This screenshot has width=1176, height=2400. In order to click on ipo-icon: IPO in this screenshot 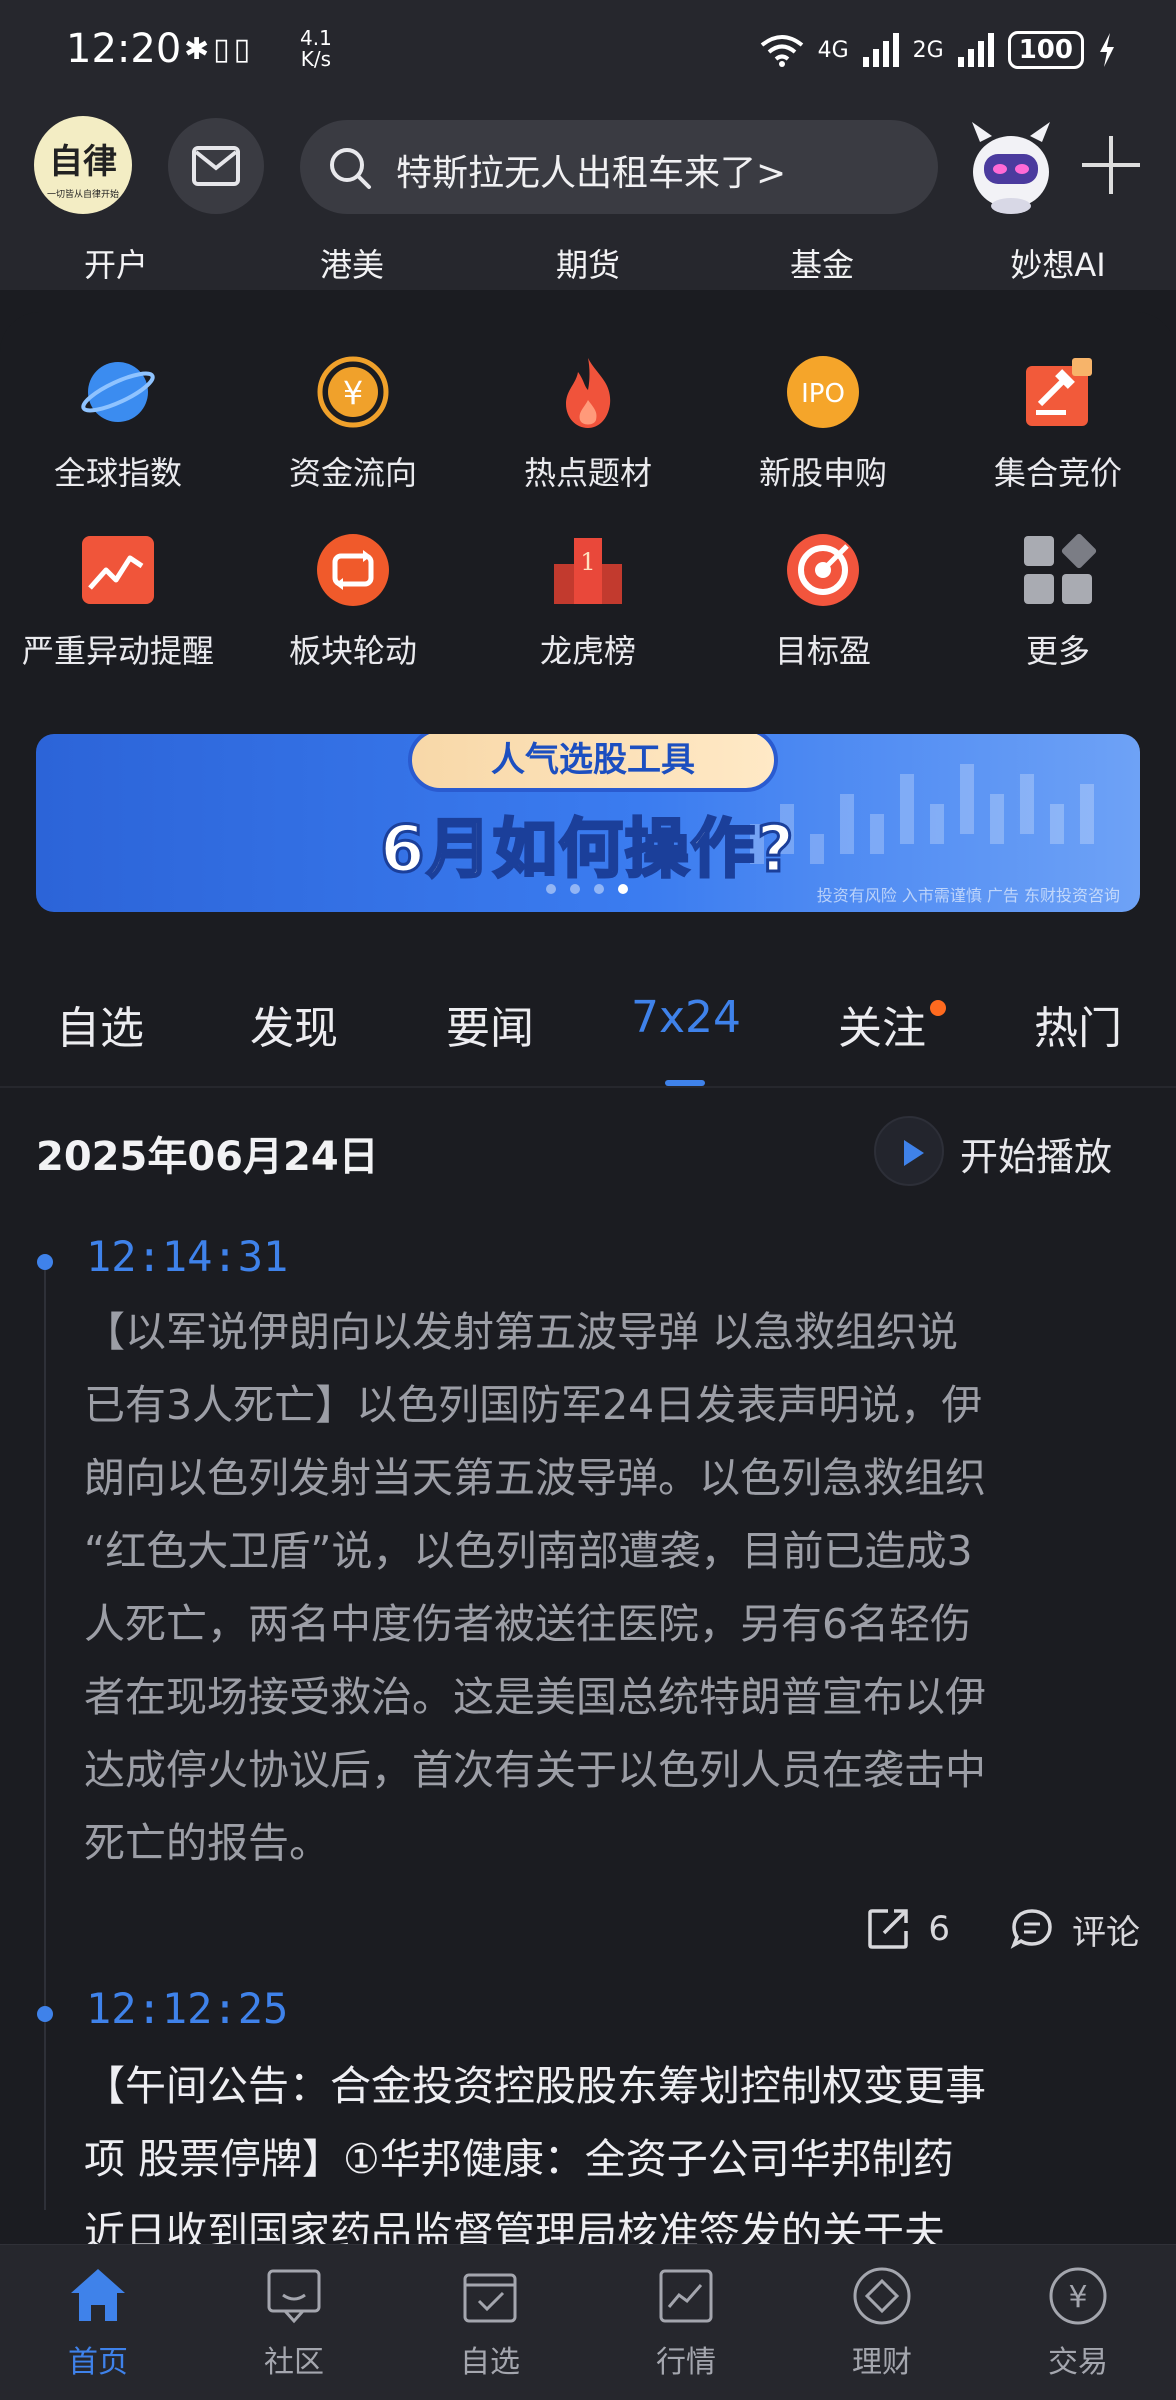, I will do `click(823, 392)`.